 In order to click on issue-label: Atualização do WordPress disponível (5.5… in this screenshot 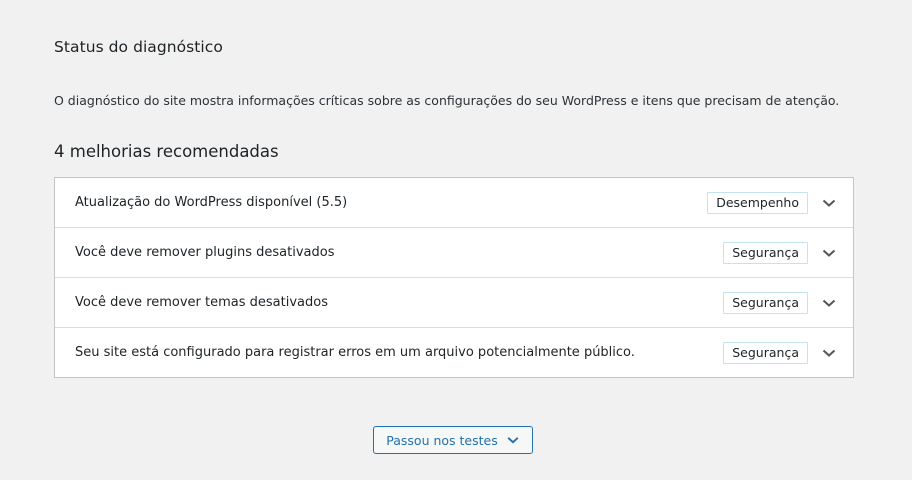, I will do `click(211, 202)`.